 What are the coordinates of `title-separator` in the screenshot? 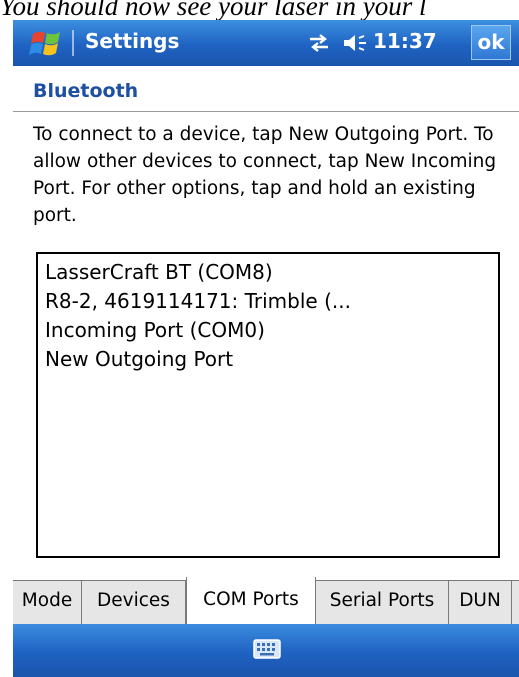 It's located at (73, 43).